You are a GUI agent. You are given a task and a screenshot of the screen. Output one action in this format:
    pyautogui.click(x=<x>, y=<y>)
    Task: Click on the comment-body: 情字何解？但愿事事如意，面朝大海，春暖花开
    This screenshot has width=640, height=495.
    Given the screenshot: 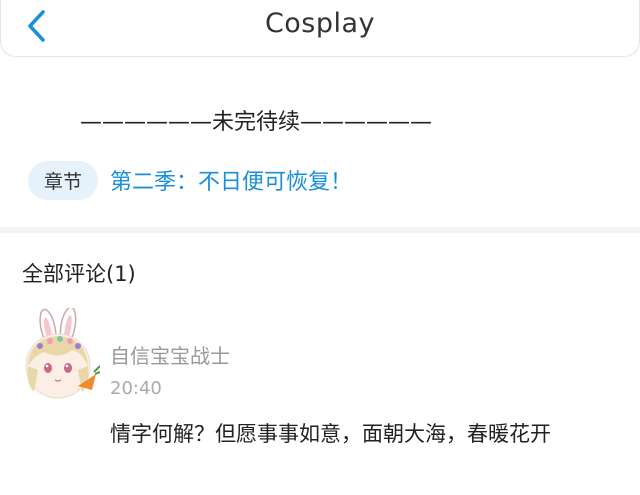 What is the action you would take?
    pyautogui.click(x=330, y=434)
    